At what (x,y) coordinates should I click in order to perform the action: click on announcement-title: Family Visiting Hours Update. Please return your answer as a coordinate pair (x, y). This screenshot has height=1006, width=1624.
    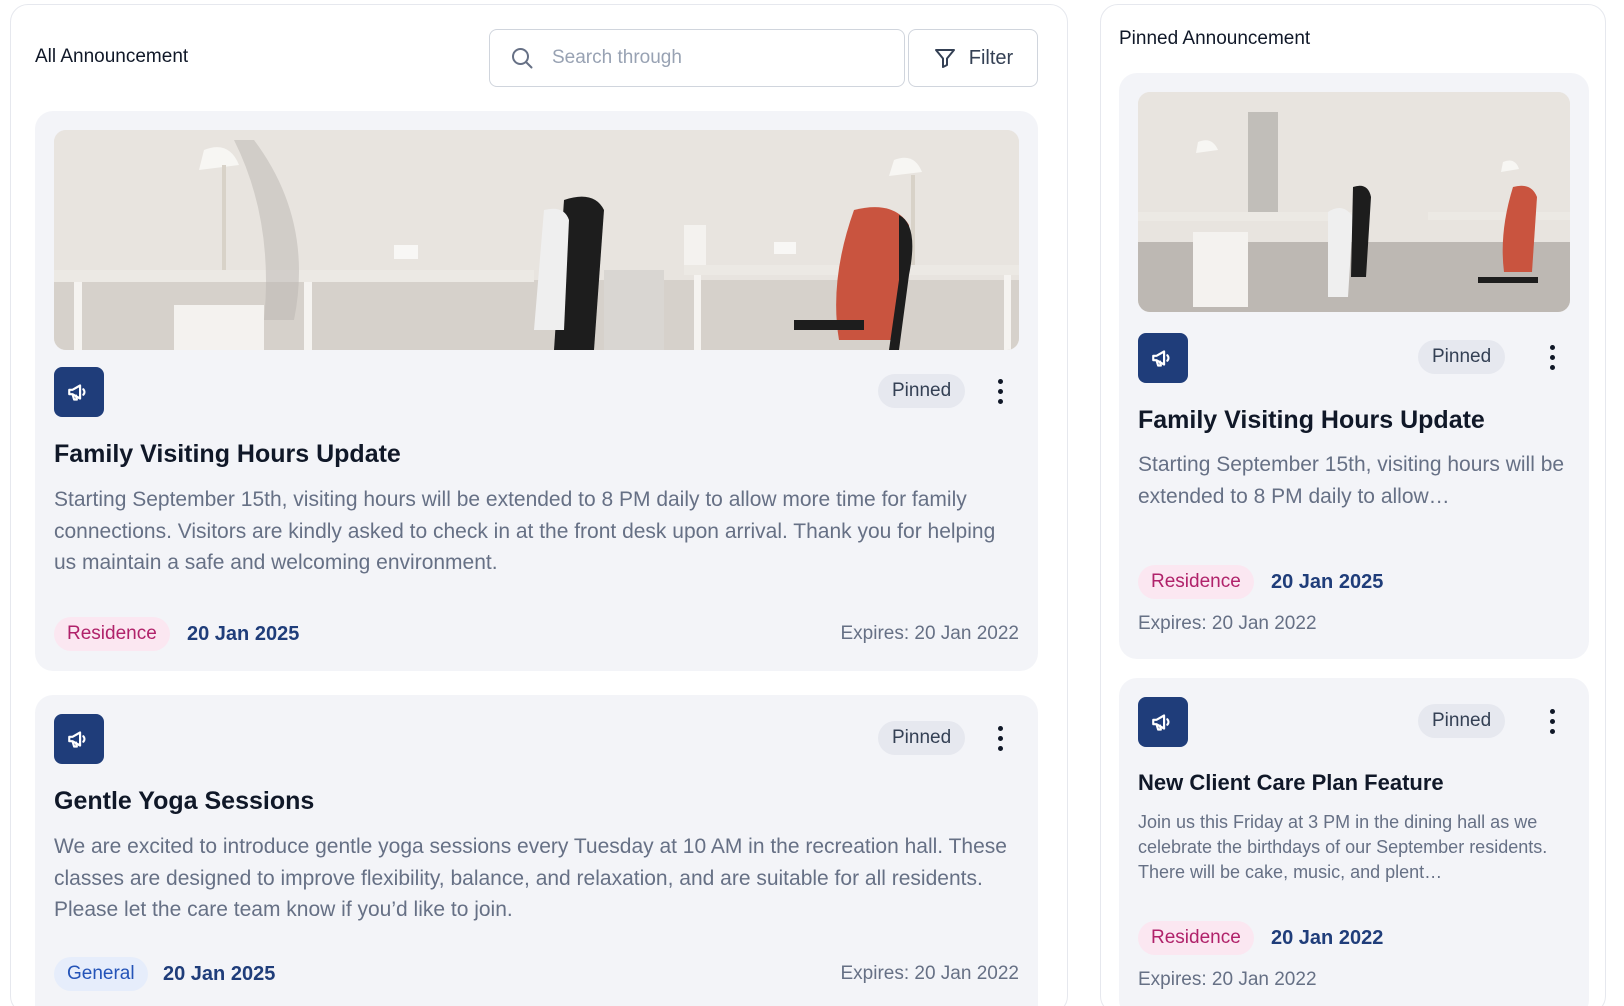
    Looking at the image, I should click on (227, 454).